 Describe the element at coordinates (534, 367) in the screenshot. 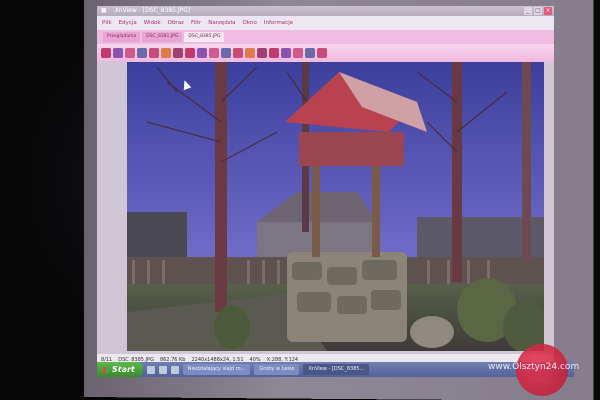

I see `watermark-text: www.Olsztyn24.com` at that location.